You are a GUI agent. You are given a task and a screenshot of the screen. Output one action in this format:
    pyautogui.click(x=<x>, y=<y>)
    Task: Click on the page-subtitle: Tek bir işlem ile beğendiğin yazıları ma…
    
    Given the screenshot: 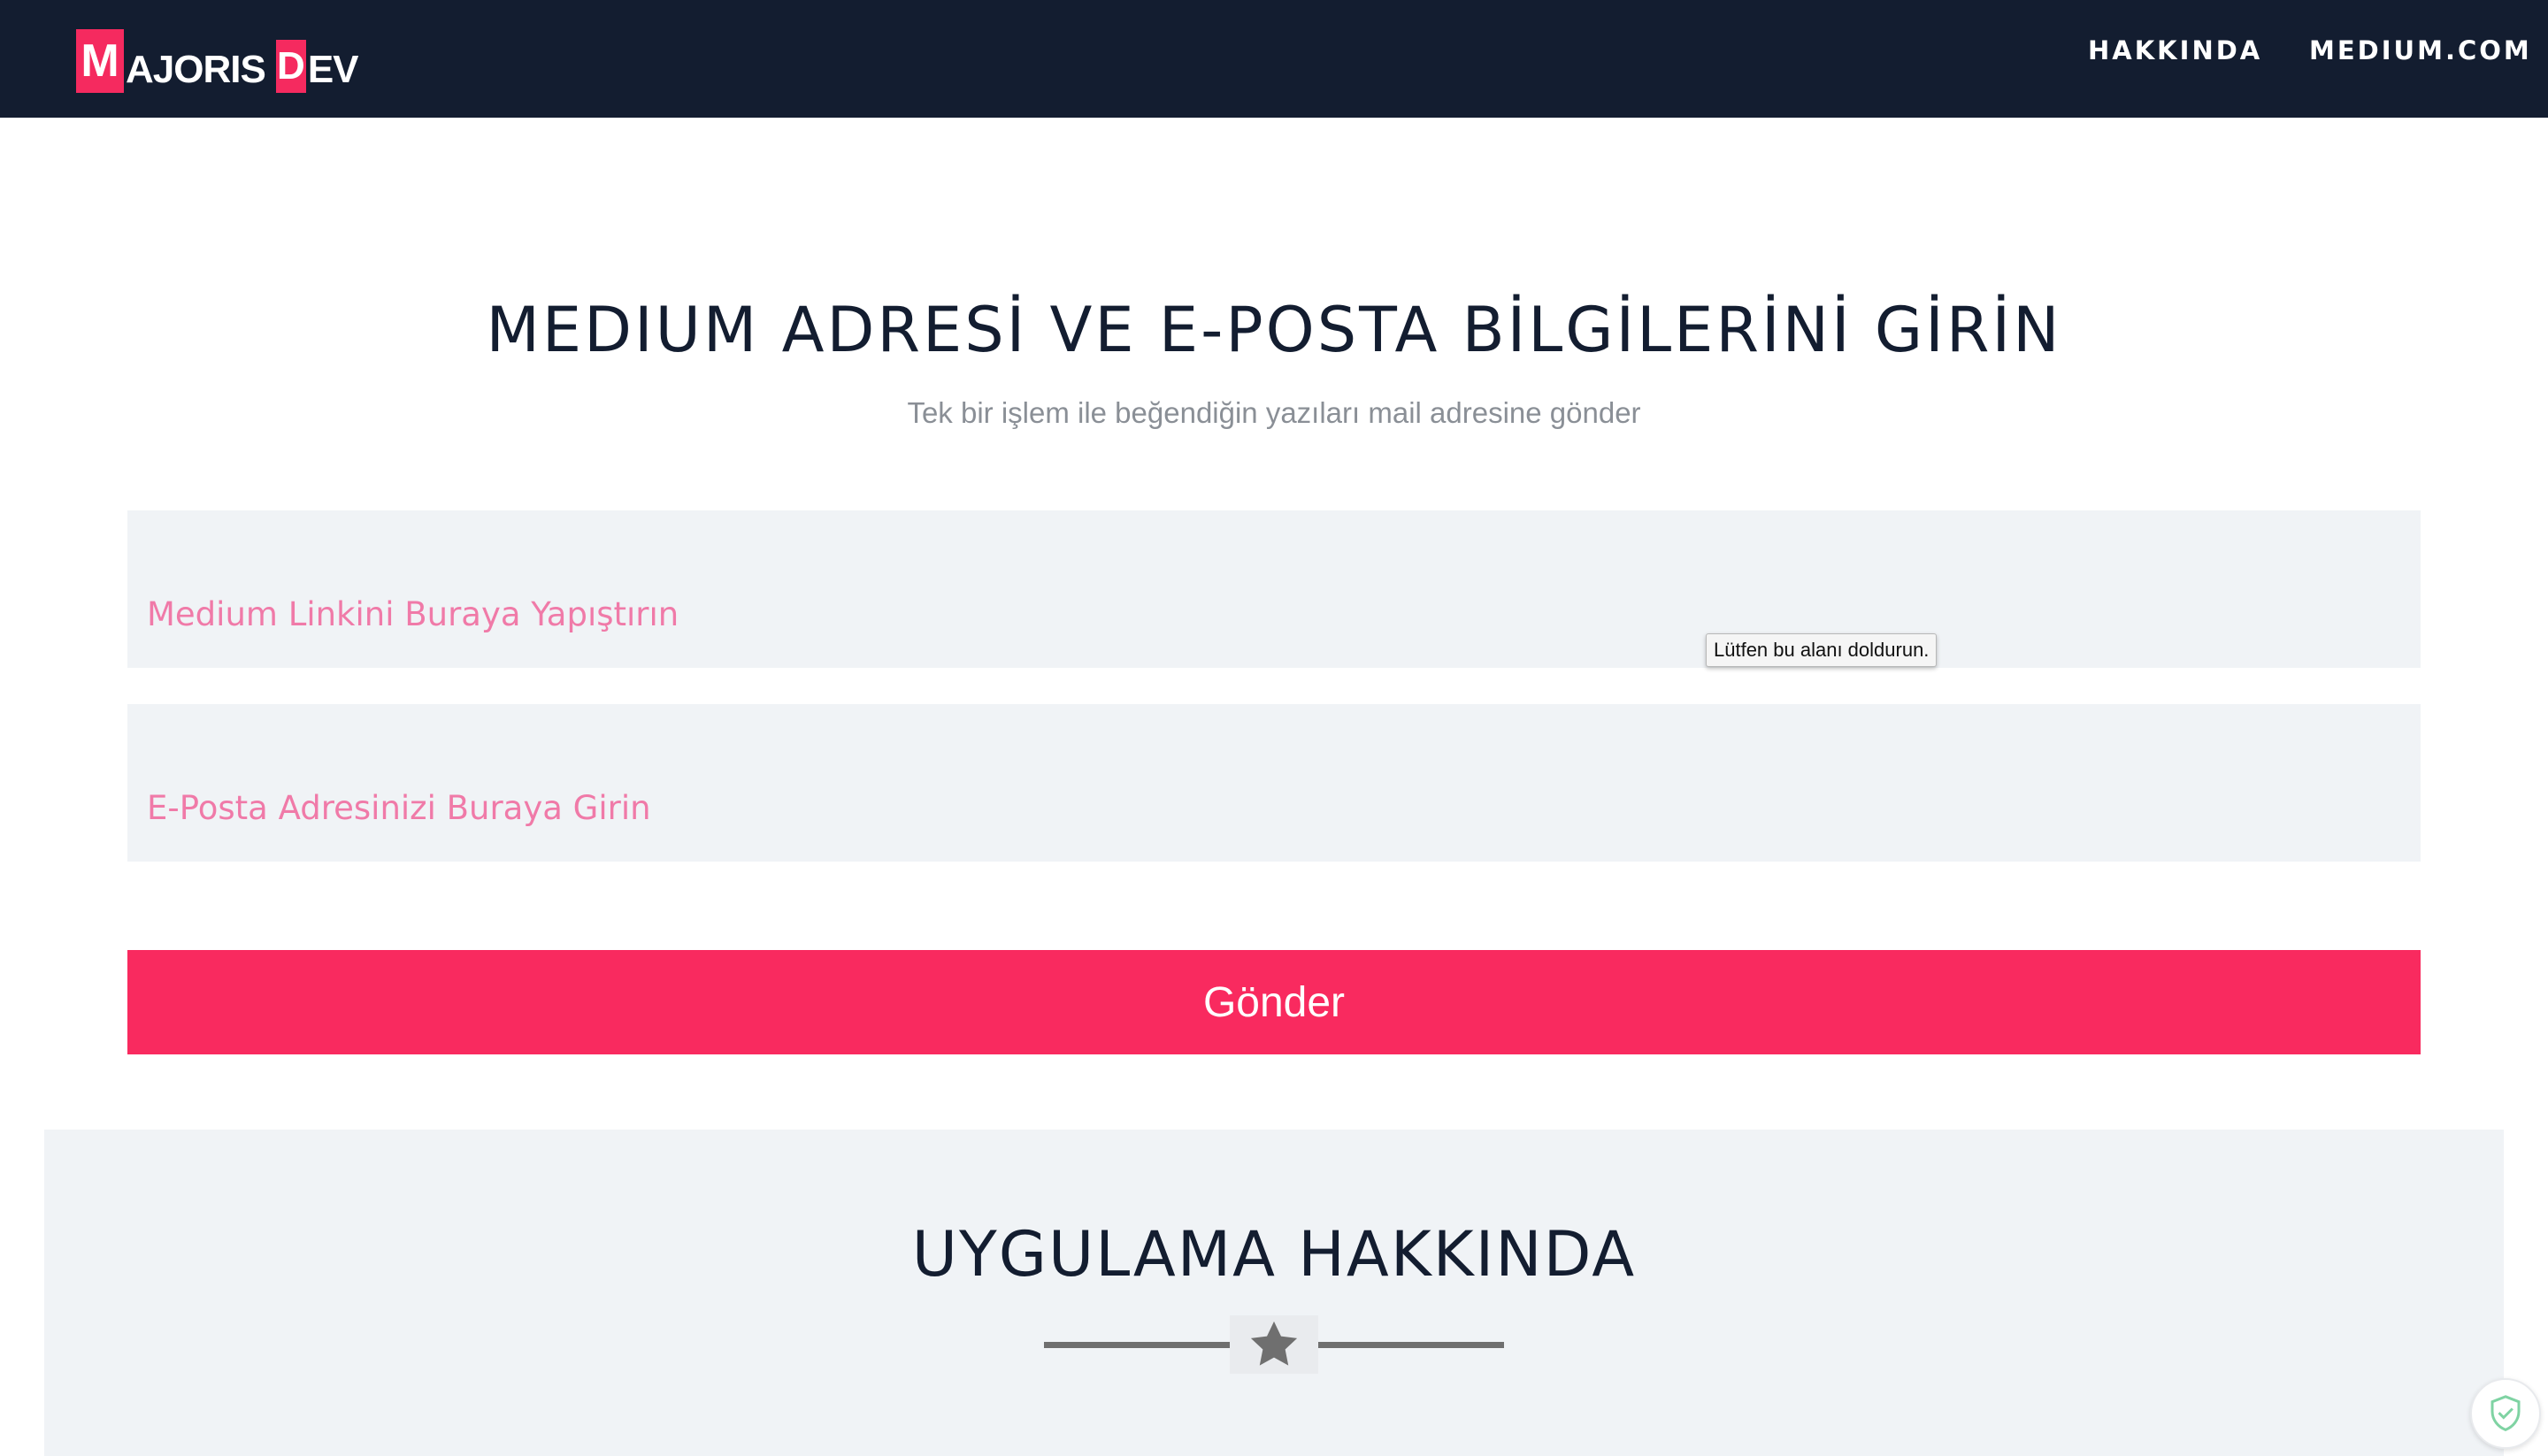 What is the action you would take?
    pyautogui.click(x=1274, y=412)
    